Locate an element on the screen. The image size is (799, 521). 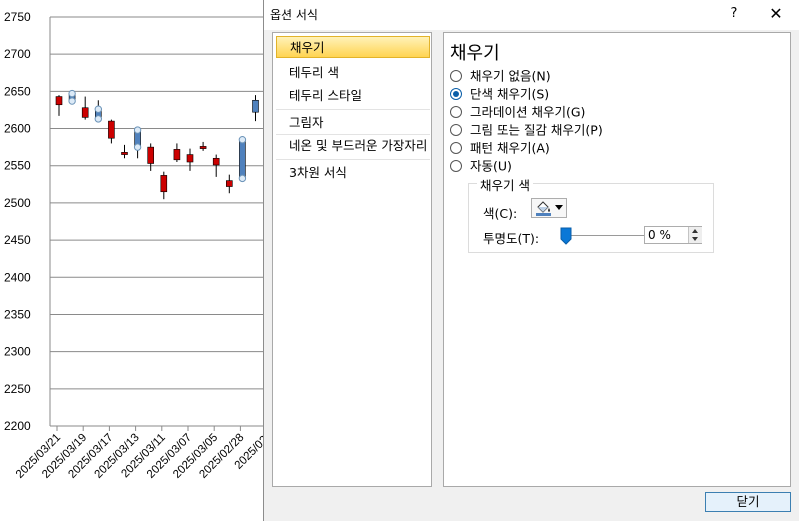
fill-color-group: 채우기 색 색(C): 투명도(T): 0 % is located at coordinates (591, 214).